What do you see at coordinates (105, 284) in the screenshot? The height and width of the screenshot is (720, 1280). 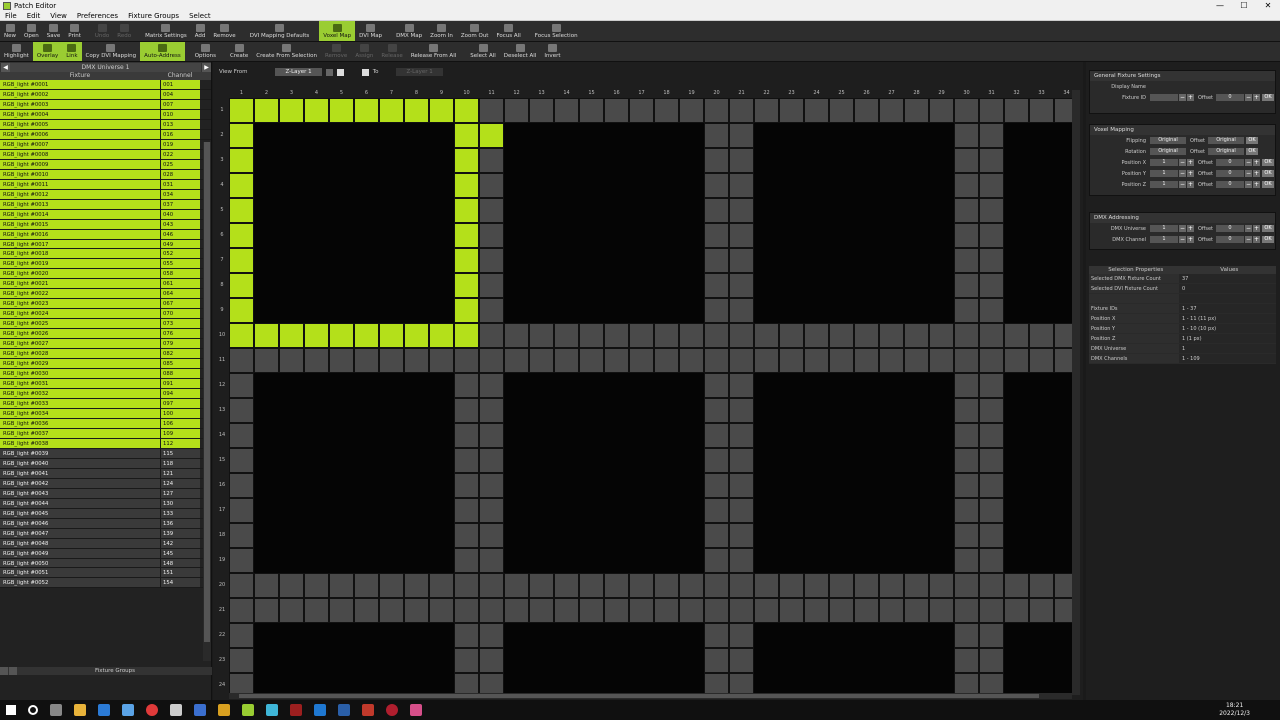 I see `list-item: RGB_light #0021 061` at bounding box center [105, 284].